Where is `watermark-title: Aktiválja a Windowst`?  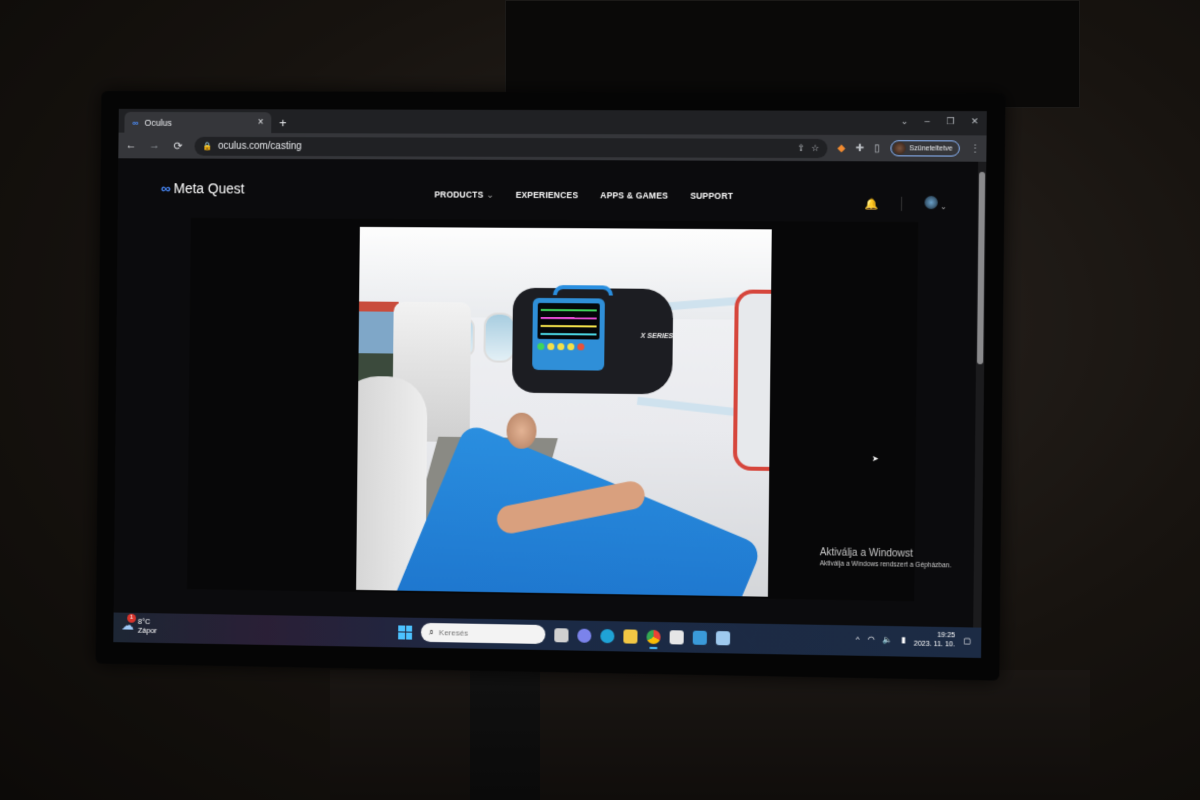
watermark-title: Aktiválja a Windowst is located at coordinates (866, 553).